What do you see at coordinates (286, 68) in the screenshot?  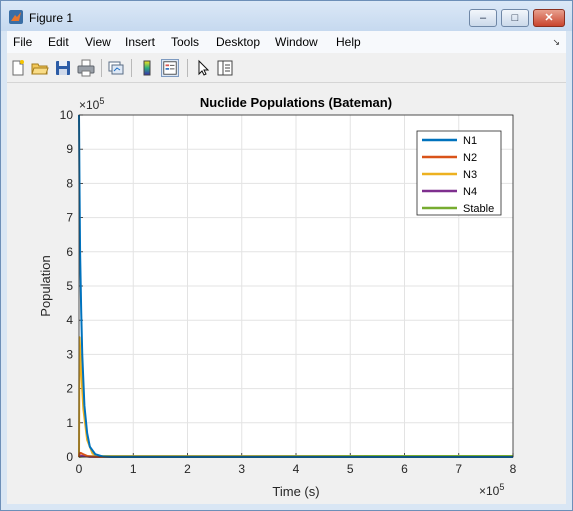 I see `figure-toolbar` at bounding box center [286, 68].